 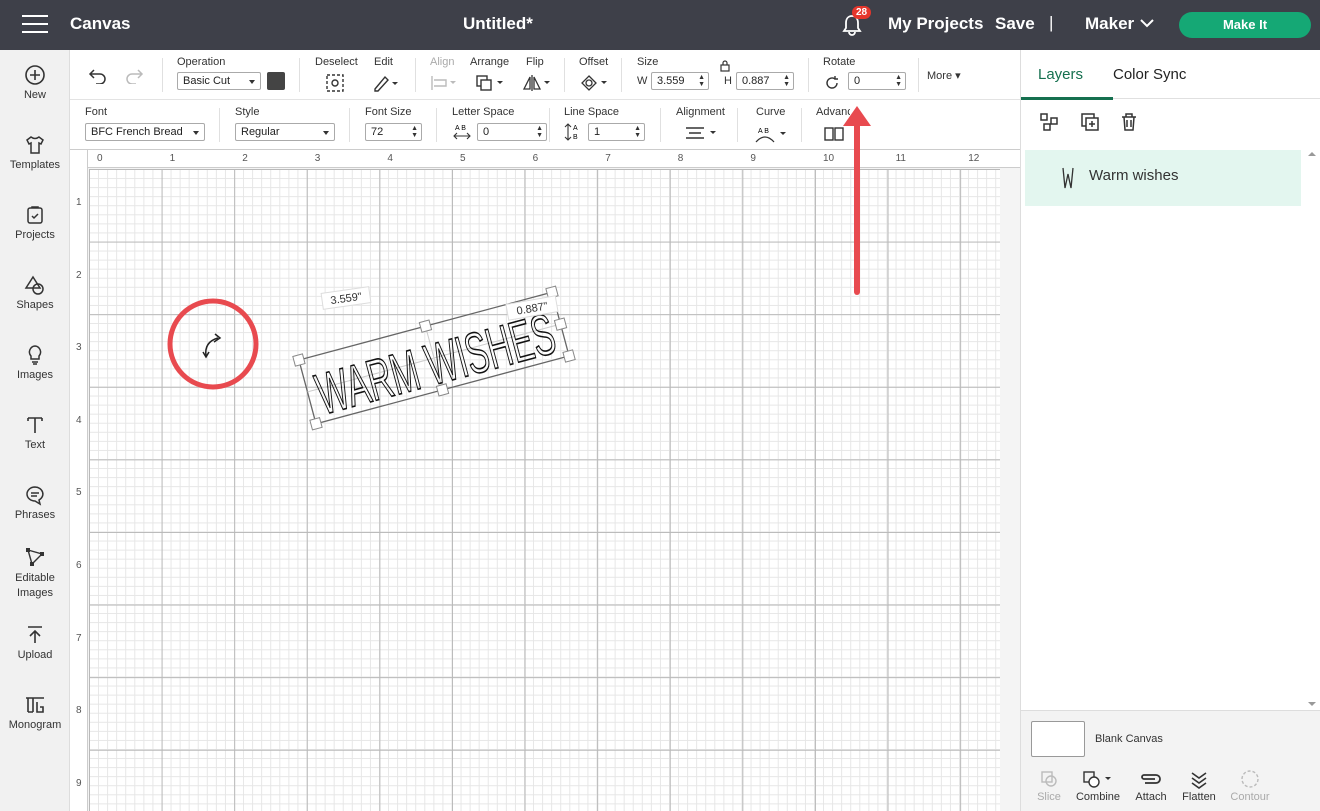 I want to click on flip-icon, so click(x=537, y=83).